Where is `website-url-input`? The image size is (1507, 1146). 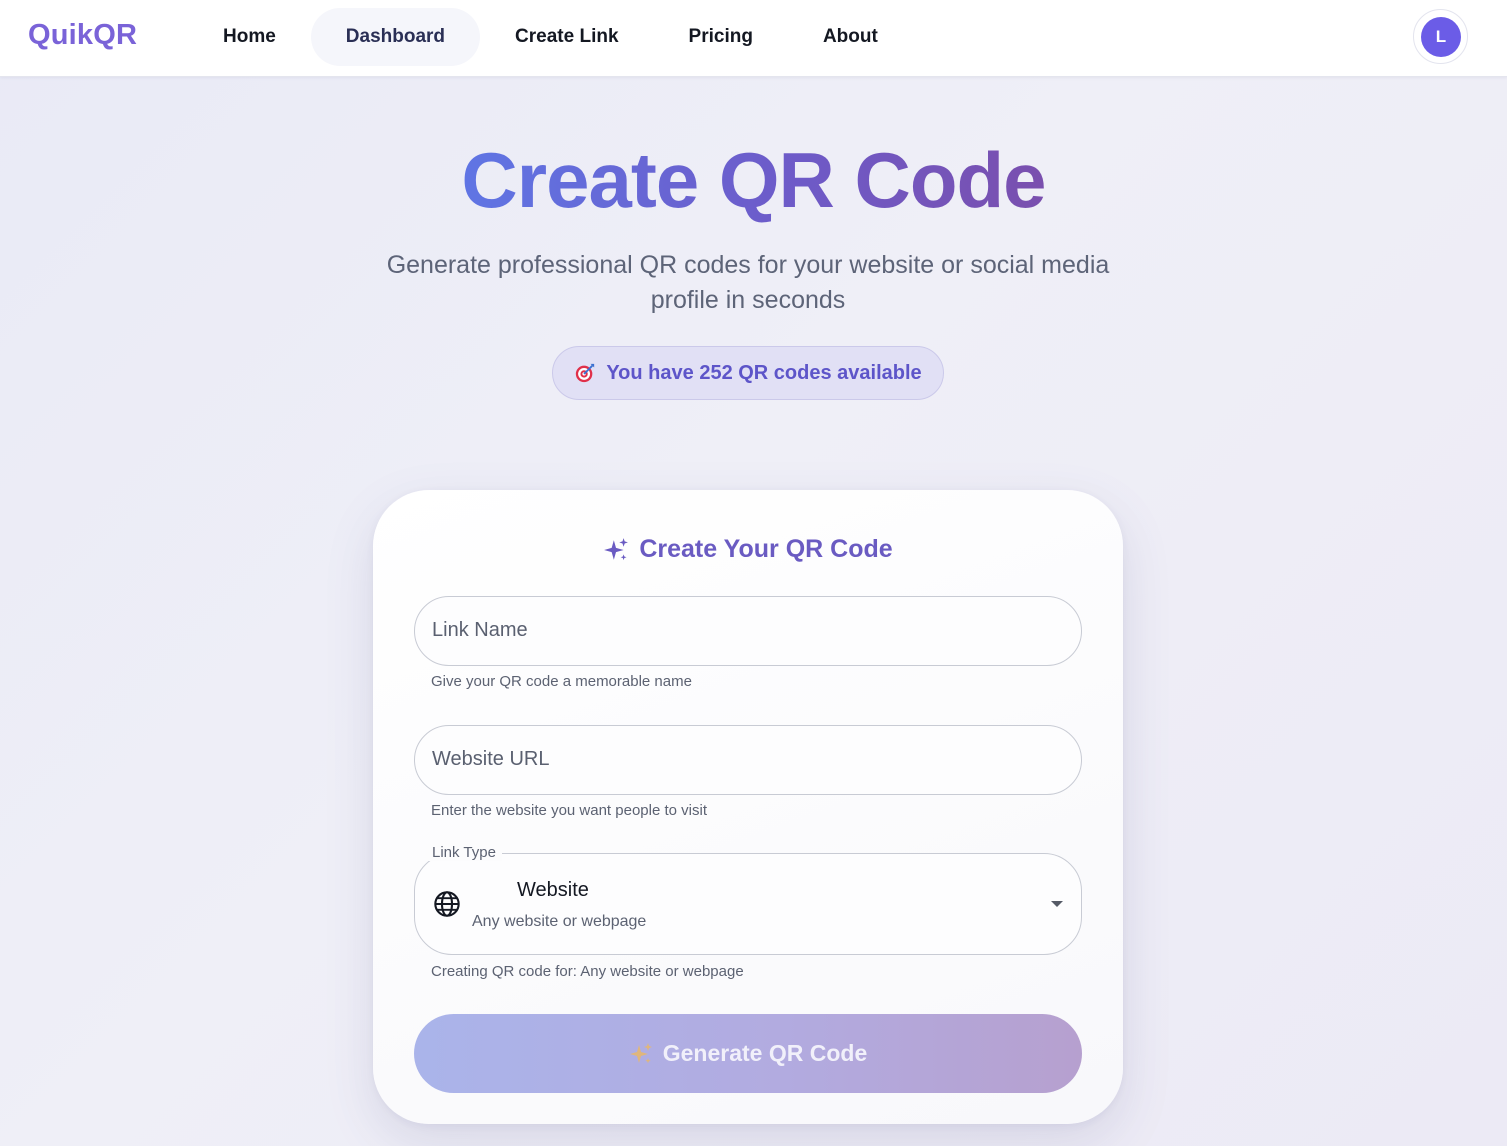 website-url-input is located at coordinates (747, 759).